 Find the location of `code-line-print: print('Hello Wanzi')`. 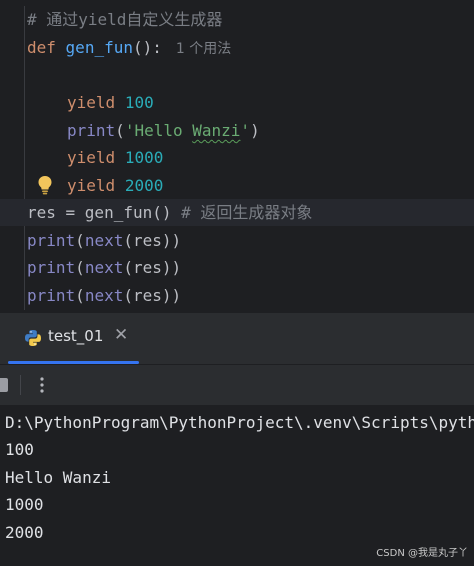

code-line-print: print('Hello Wanzi') is located at coordinates (237, 130).